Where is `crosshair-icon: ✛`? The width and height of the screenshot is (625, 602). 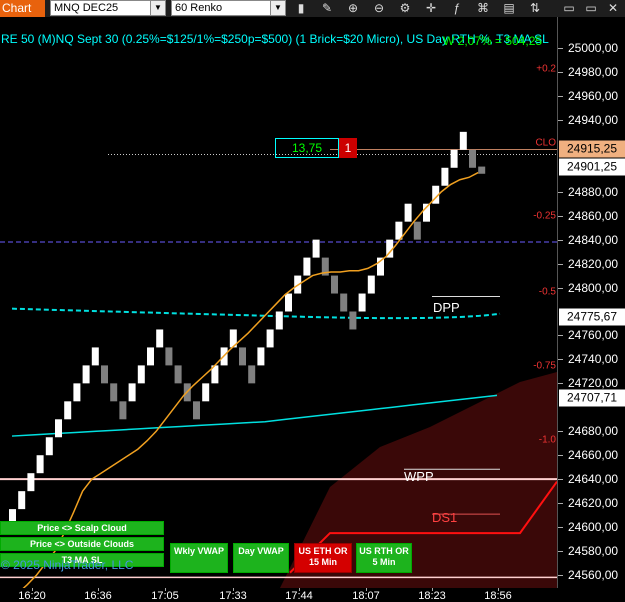 crosshair-icon: ✛ is located at coordinates (431, 8).